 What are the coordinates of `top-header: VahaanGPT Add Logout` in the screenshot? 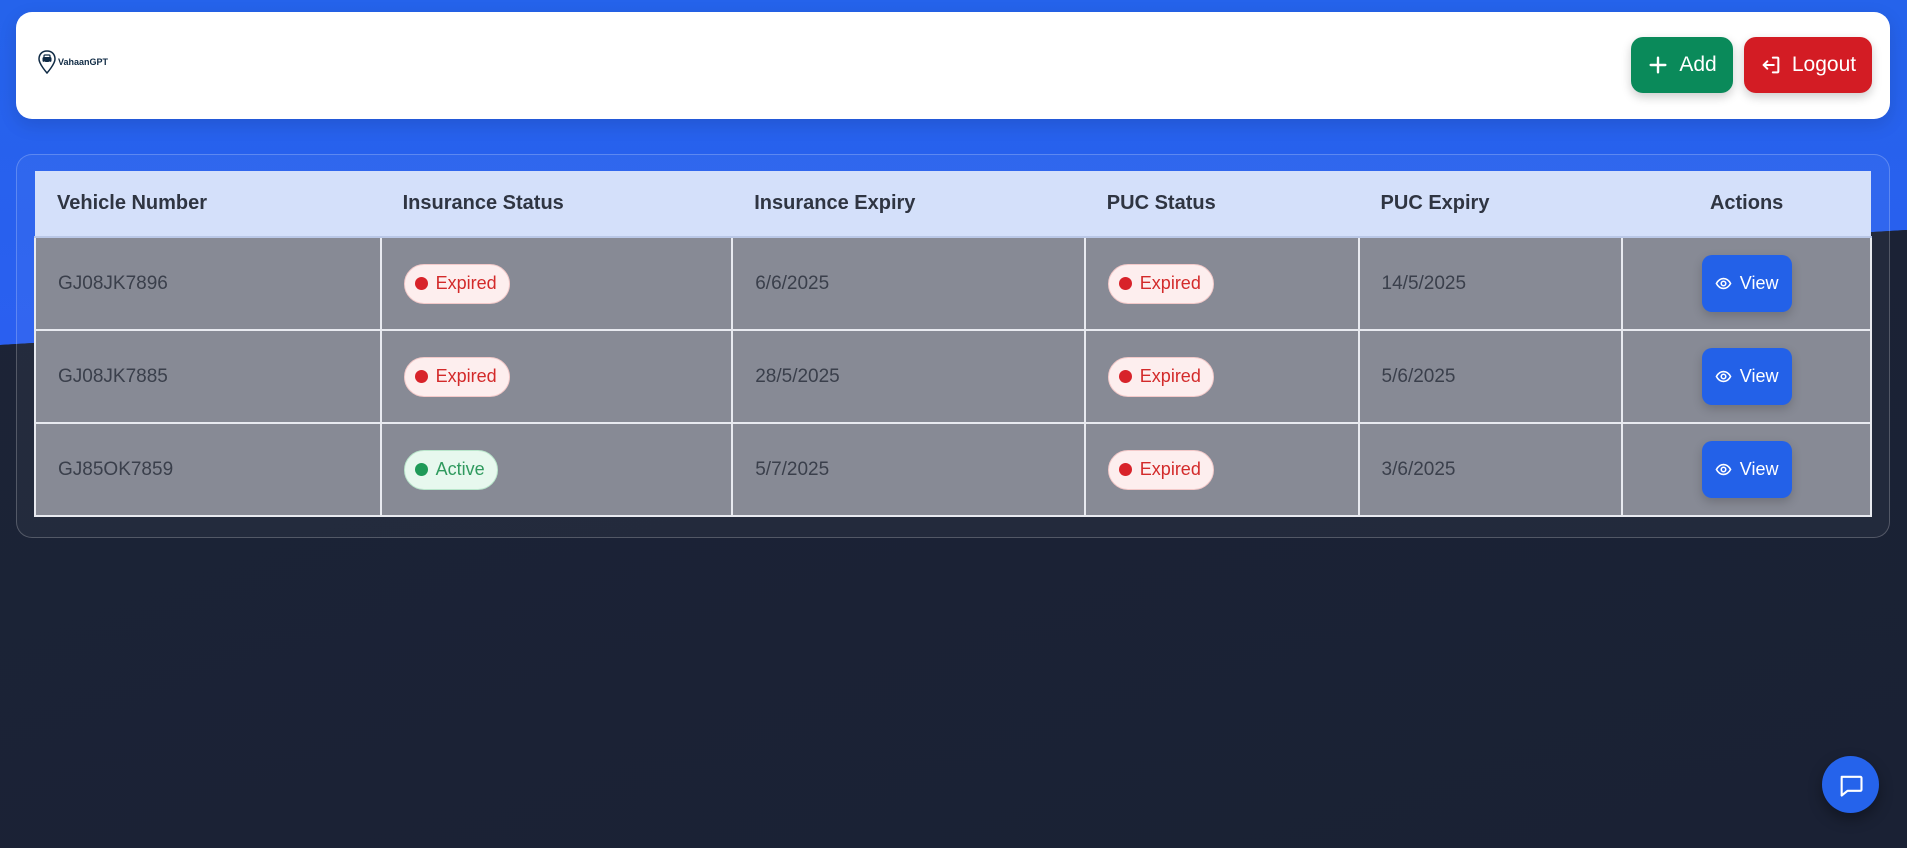 It's located at (953, 65).